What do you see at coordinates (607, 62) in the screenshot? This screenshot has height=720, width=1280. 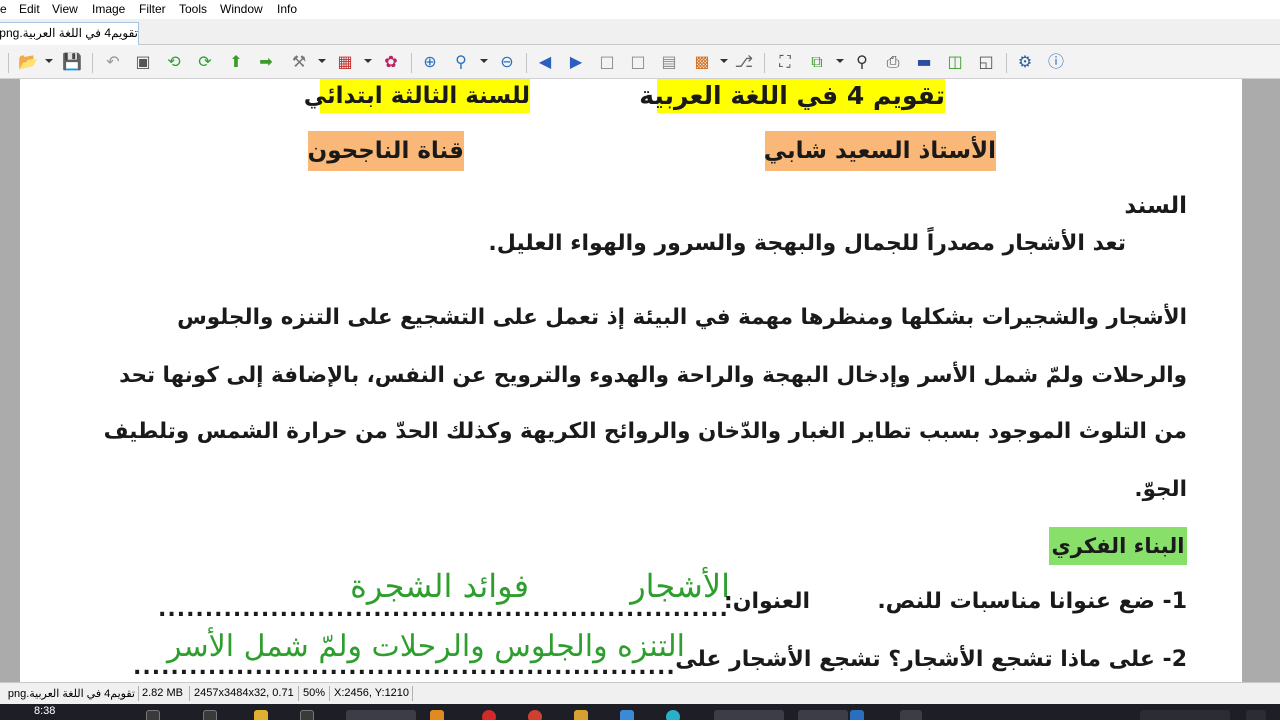 I see `first-page-icon: □` at bounding box center [607, 62].